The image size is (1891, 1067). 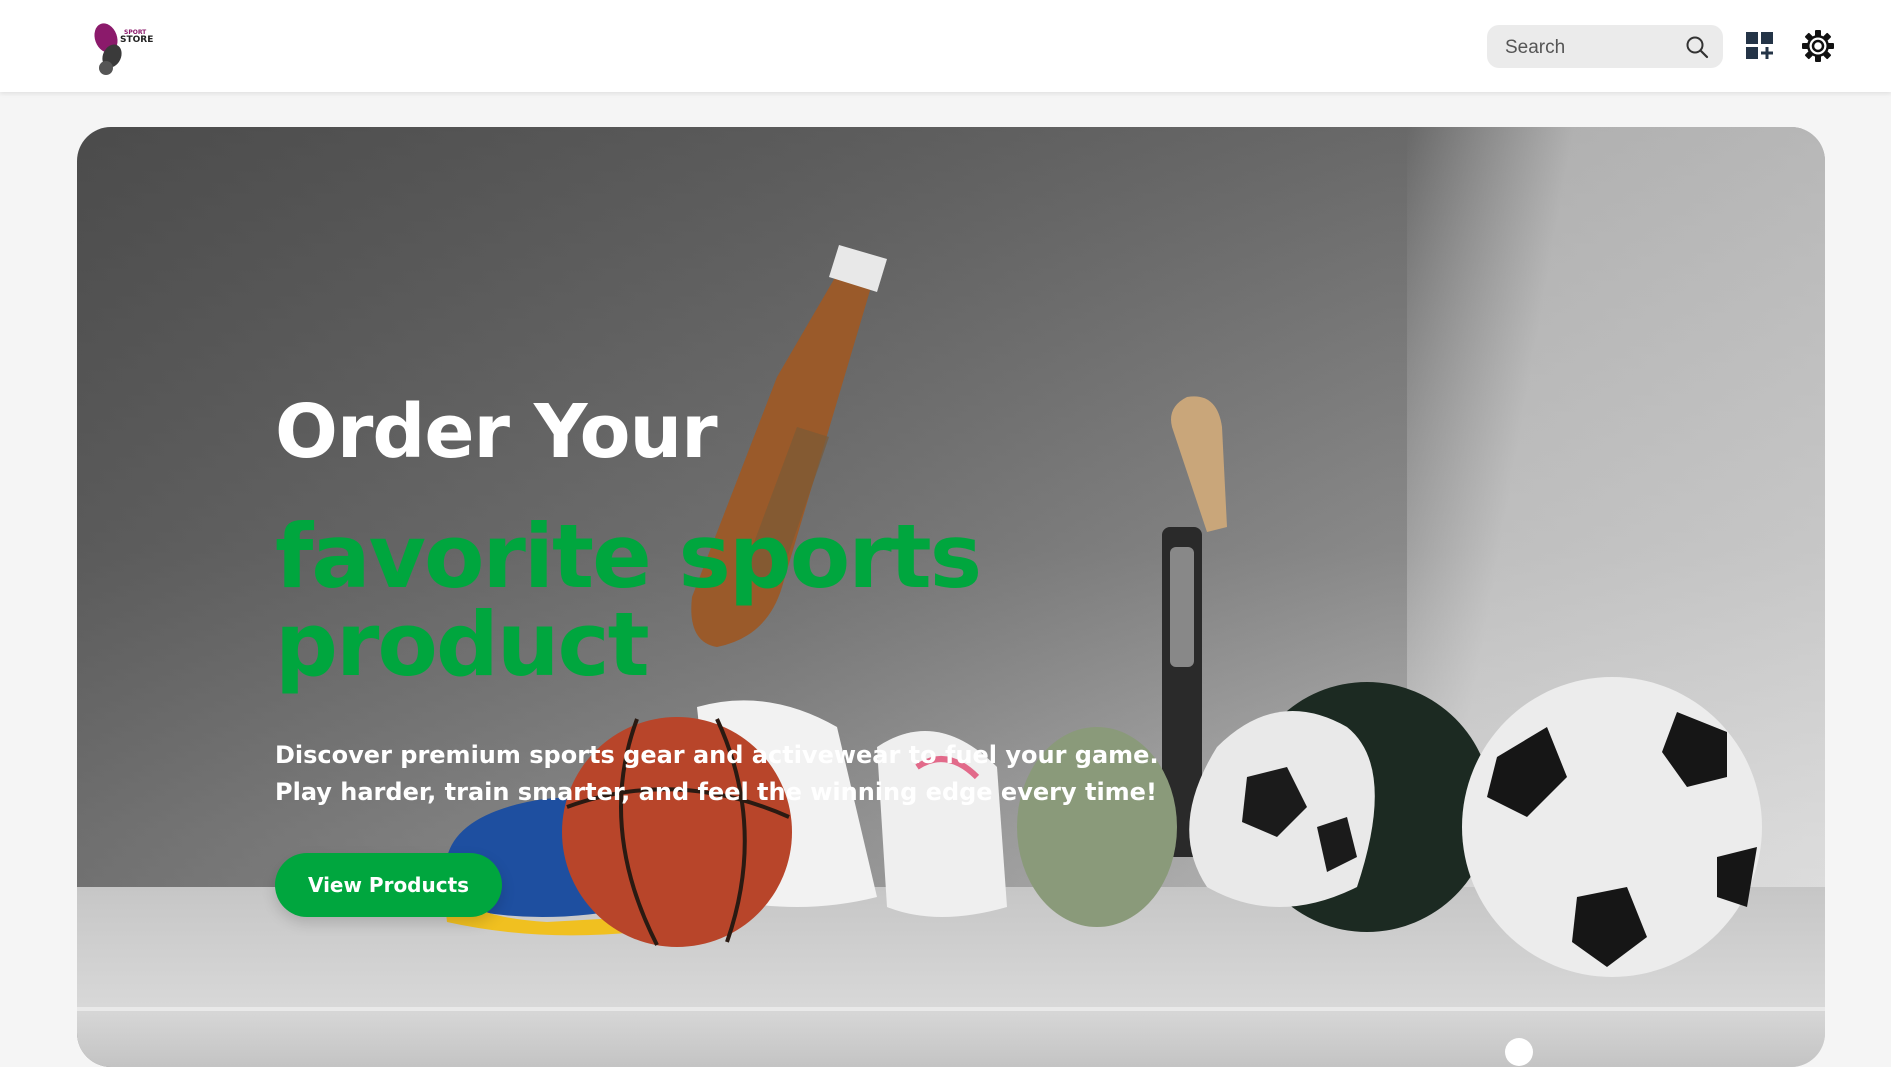 What do you see at coordinates (1697, 47) in the screenshot?
I see `search-icon` at bounding box center [1697, 47].